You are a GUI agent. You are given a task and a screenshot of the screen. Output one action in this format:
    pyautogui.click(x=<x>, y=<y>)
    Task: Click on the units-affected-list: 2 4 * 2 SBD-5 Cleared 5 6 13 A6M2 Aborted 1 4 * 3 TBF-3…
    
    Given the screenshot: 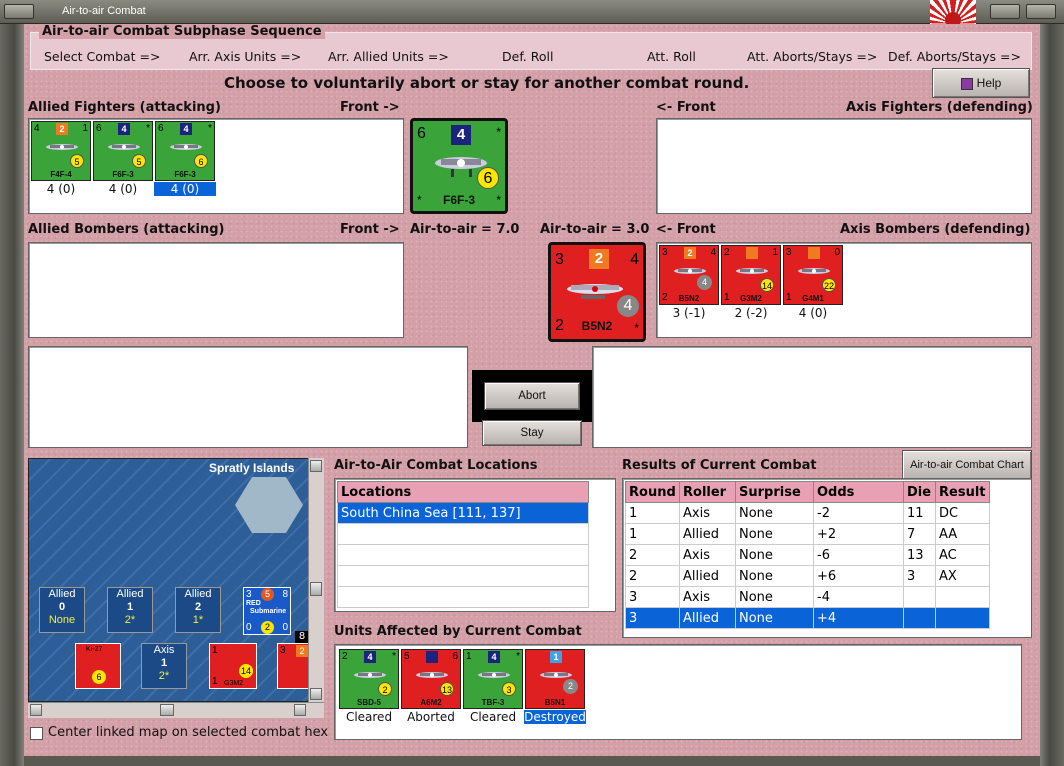 What is the action you would take?
    pyautogui.click(x=678, y=692)
    